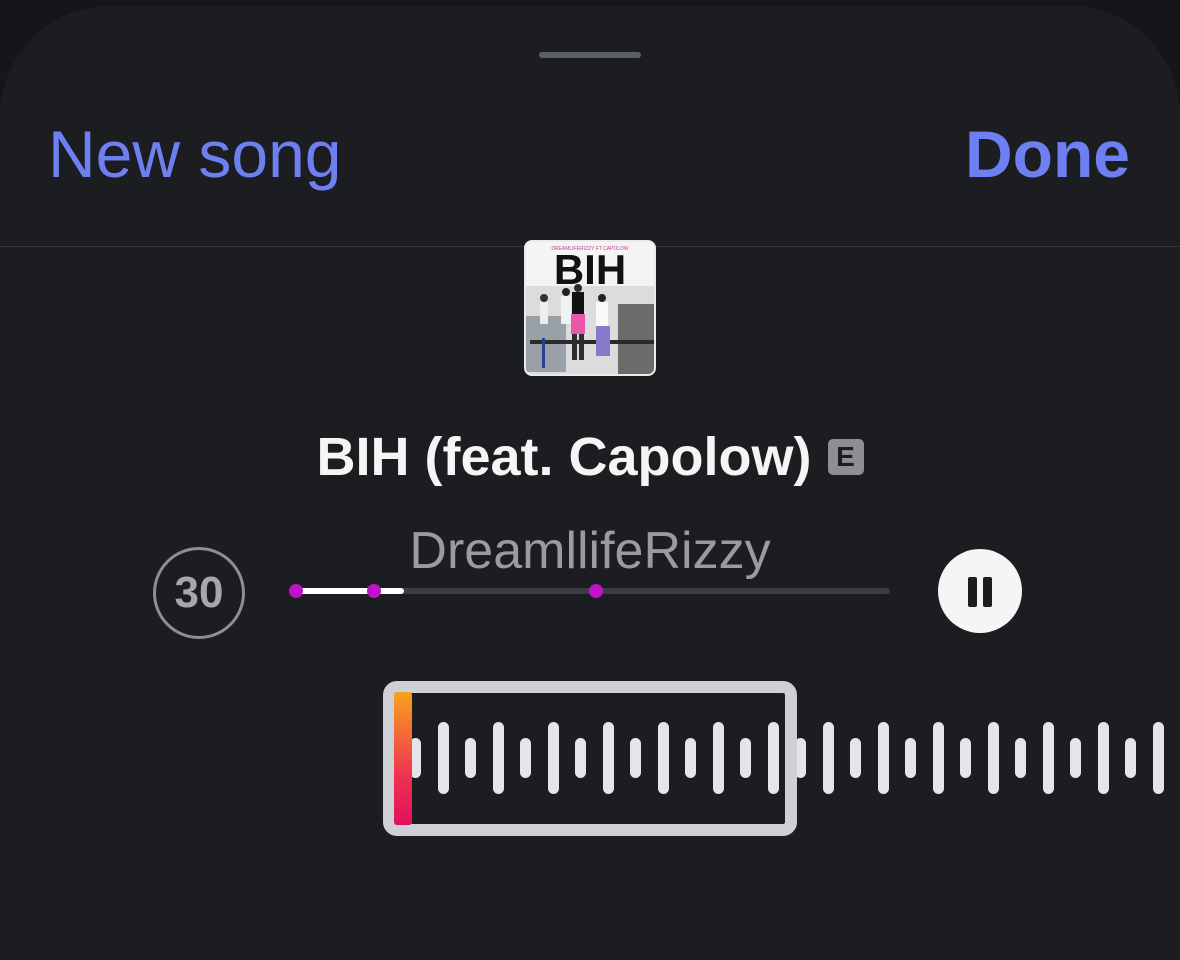  Describe the element at coordinates (590, 758) in the screenshot. I see `clip-selection-frame` at that location.